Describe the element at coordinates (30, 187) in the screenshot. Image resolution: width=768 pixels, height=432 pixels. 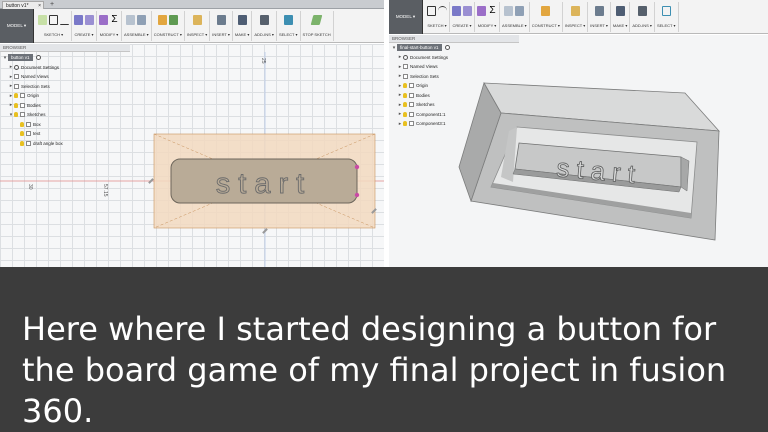
I see `dimension-label: 30` at that location.